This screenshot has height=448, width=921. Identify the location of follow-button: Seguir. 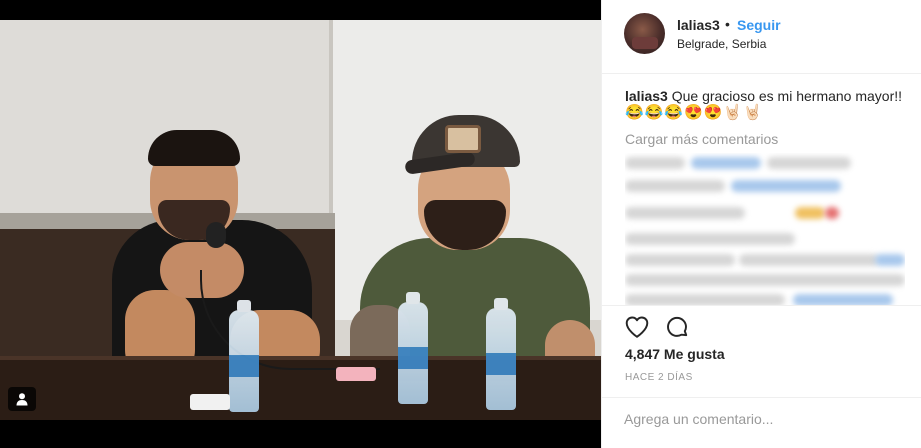
(759, 25).